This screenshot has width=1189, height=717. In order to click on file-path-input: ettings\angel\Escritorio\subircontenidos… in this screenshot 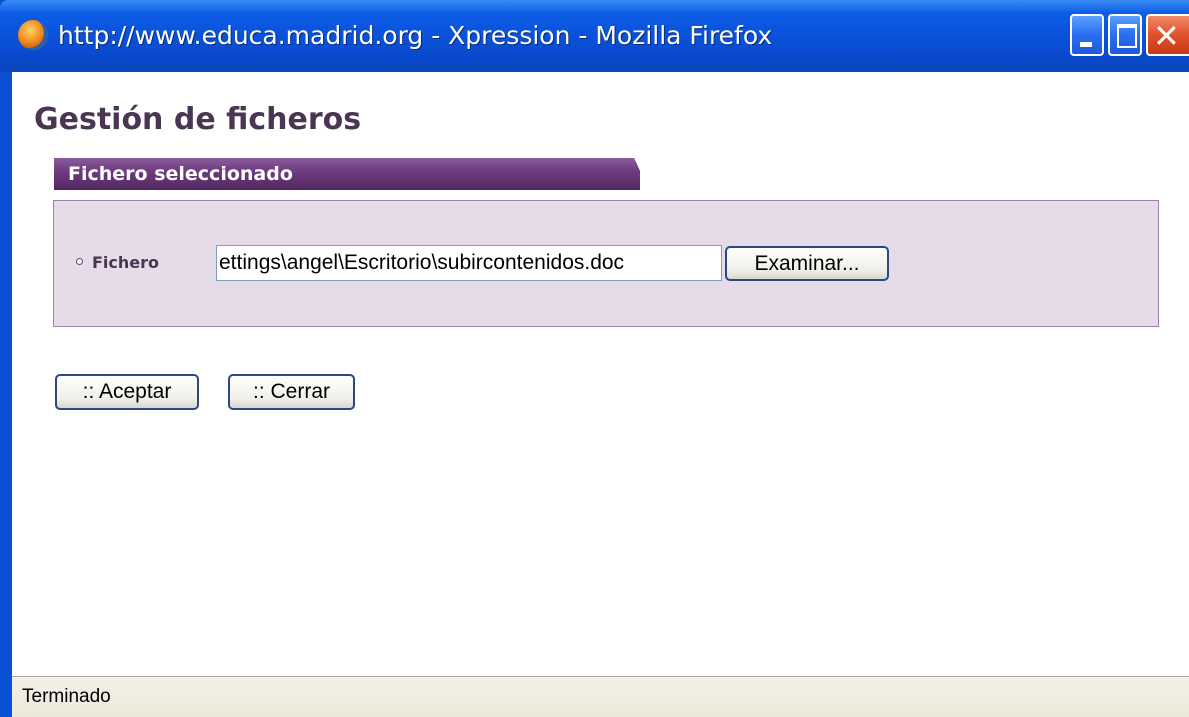, I will do `click(469, 263)`.